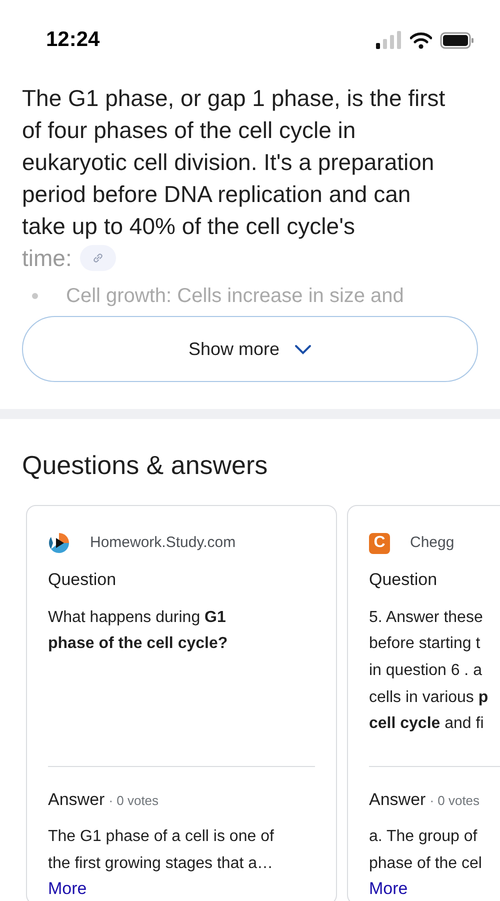 The image size is (500, 901). What do you see at coordinates (163, 542) in the screenshot?
I see `source-name: Homework.Study.com` at bounding box center [163, 542].